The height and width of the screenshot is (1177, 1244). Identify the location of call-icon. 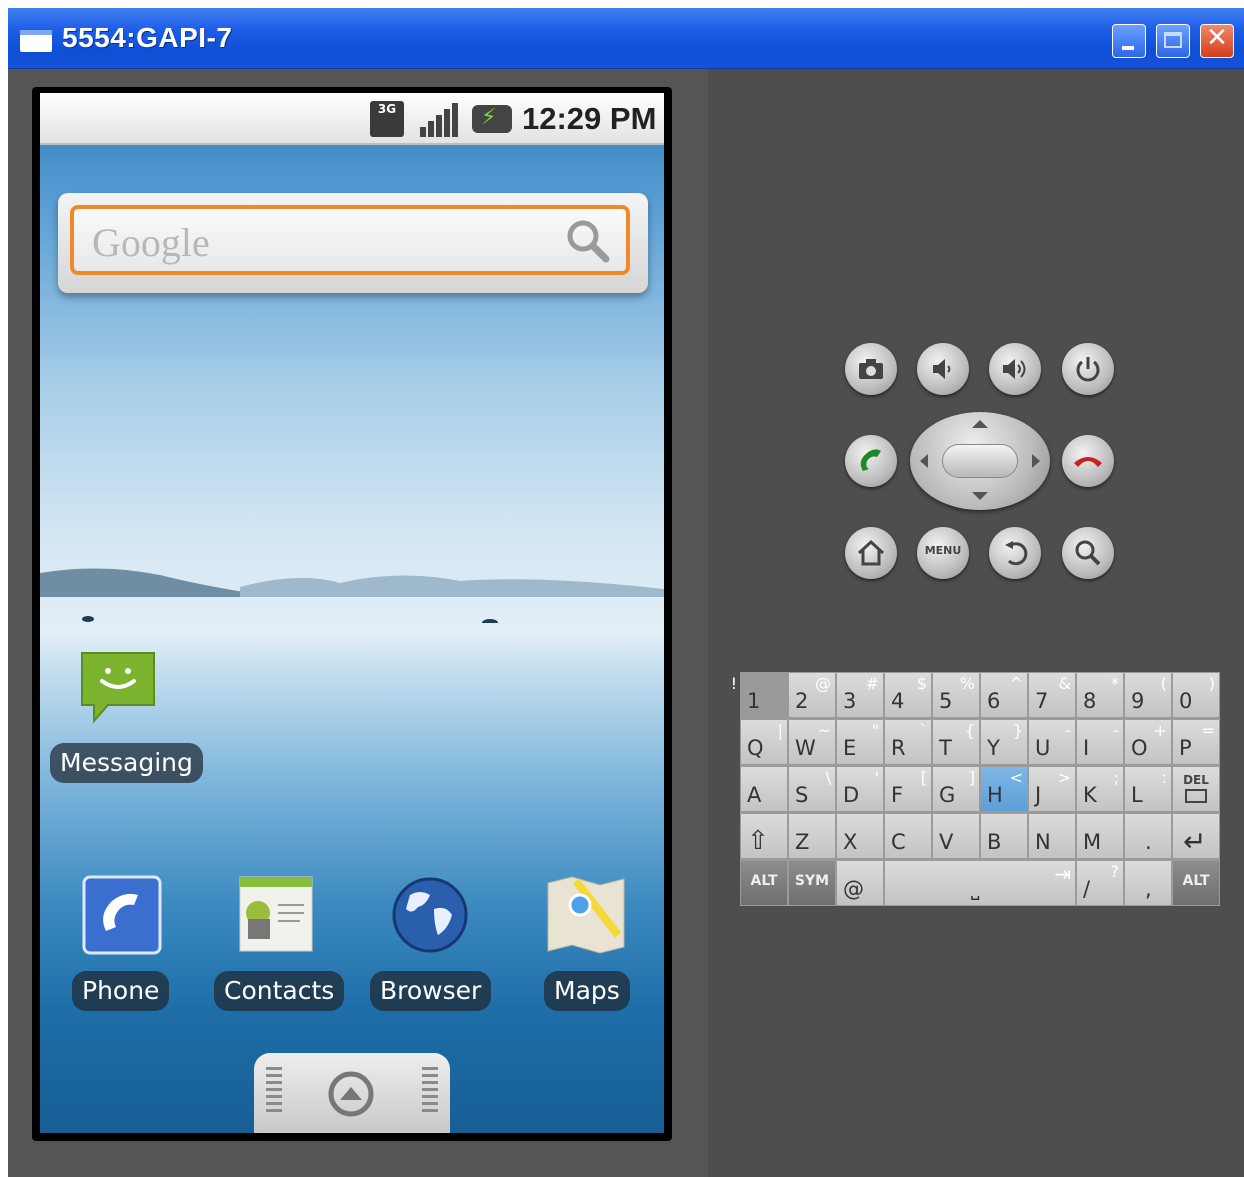
(870, 460).